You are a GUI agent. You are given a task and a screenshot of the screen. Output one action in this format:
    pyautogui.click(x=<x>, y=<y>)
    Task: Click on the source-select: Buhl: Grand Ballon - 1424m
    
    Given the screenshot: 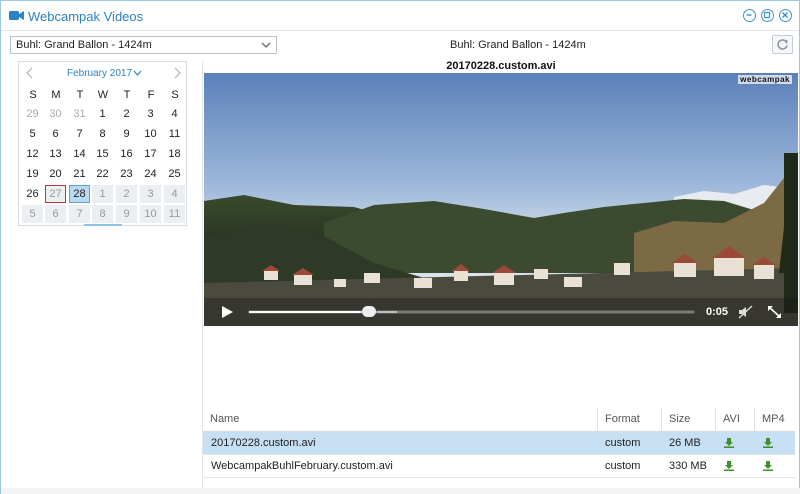 What is the action you would take?
    pyautogui.click(x=143, y=45)
    